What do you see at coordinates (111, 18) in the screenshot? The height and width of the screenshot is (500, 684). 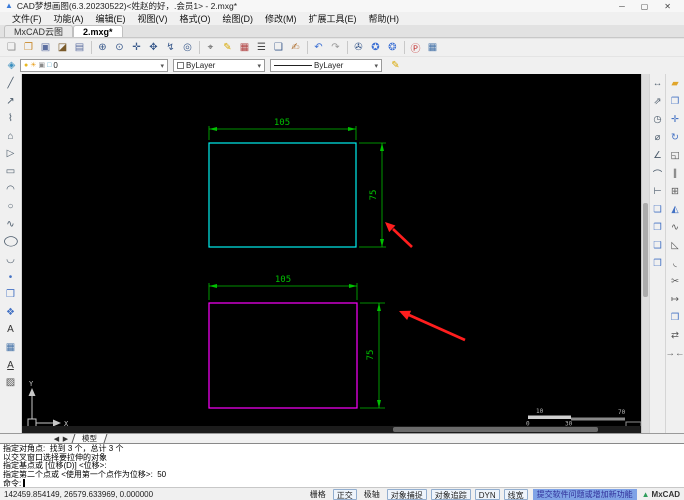 I see `menu-edit: 编辑(E)` at bounding box center [111, 18].